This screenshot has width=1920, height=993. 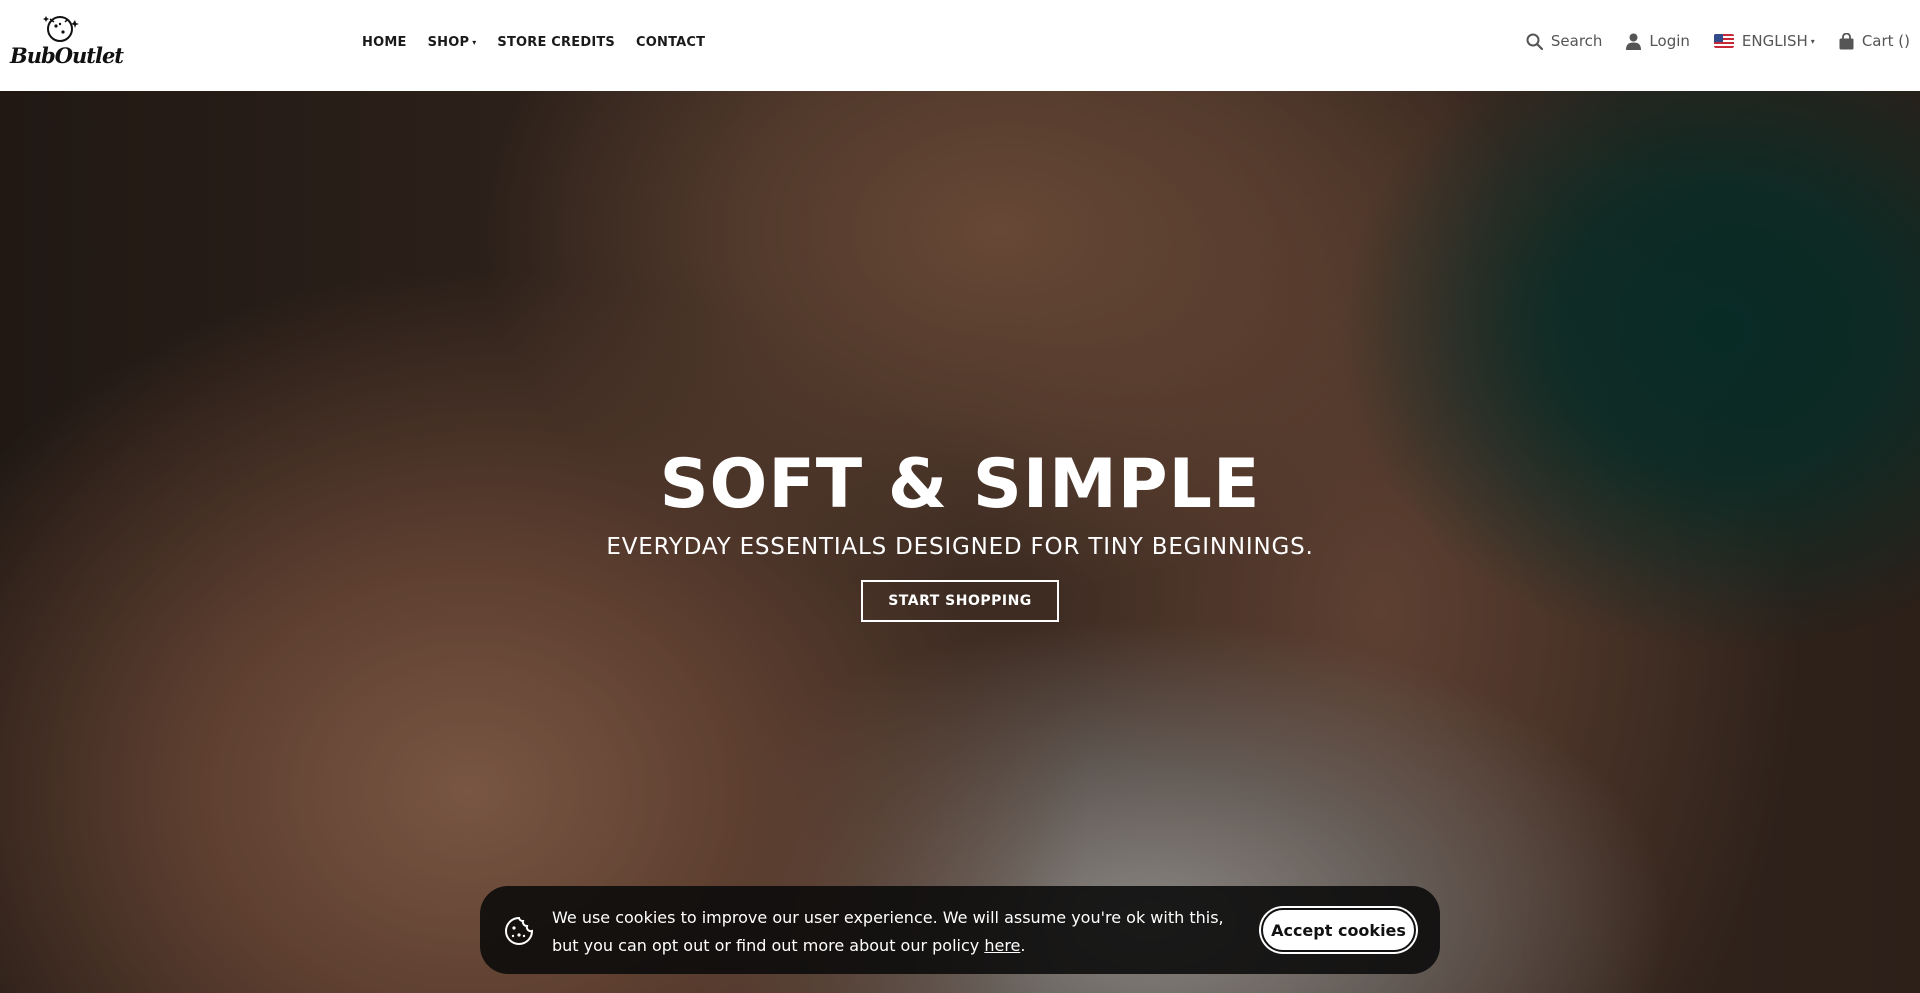 I want to click on us-flag-icon, so click(x=1723, y=41).